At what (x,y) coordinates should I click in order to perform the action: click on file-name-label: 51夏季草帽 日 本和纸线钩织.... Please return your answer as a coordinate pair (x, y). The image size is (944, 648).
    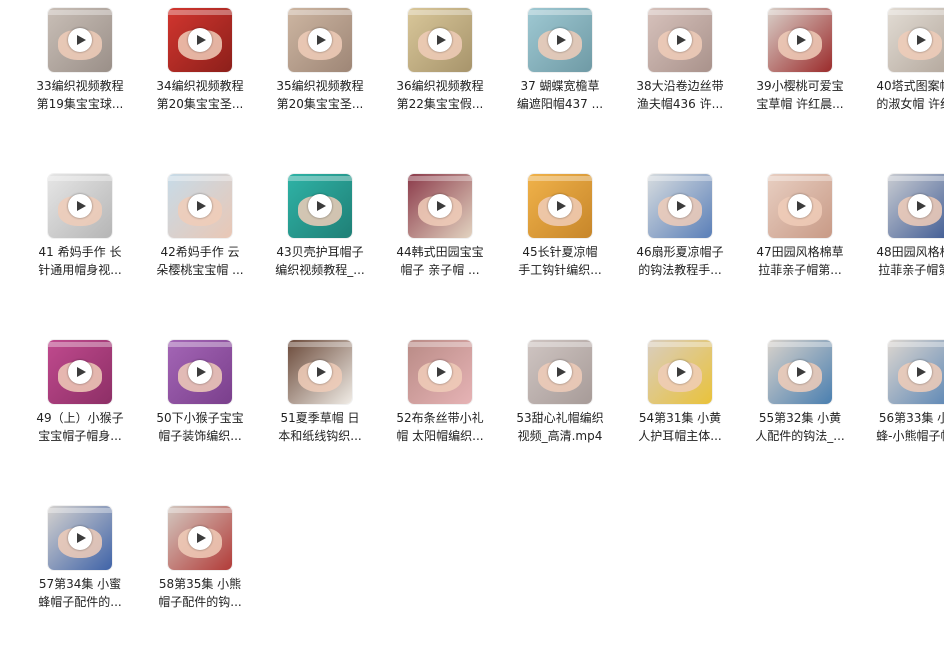
    Looking at the image, I should click on (320, 427).